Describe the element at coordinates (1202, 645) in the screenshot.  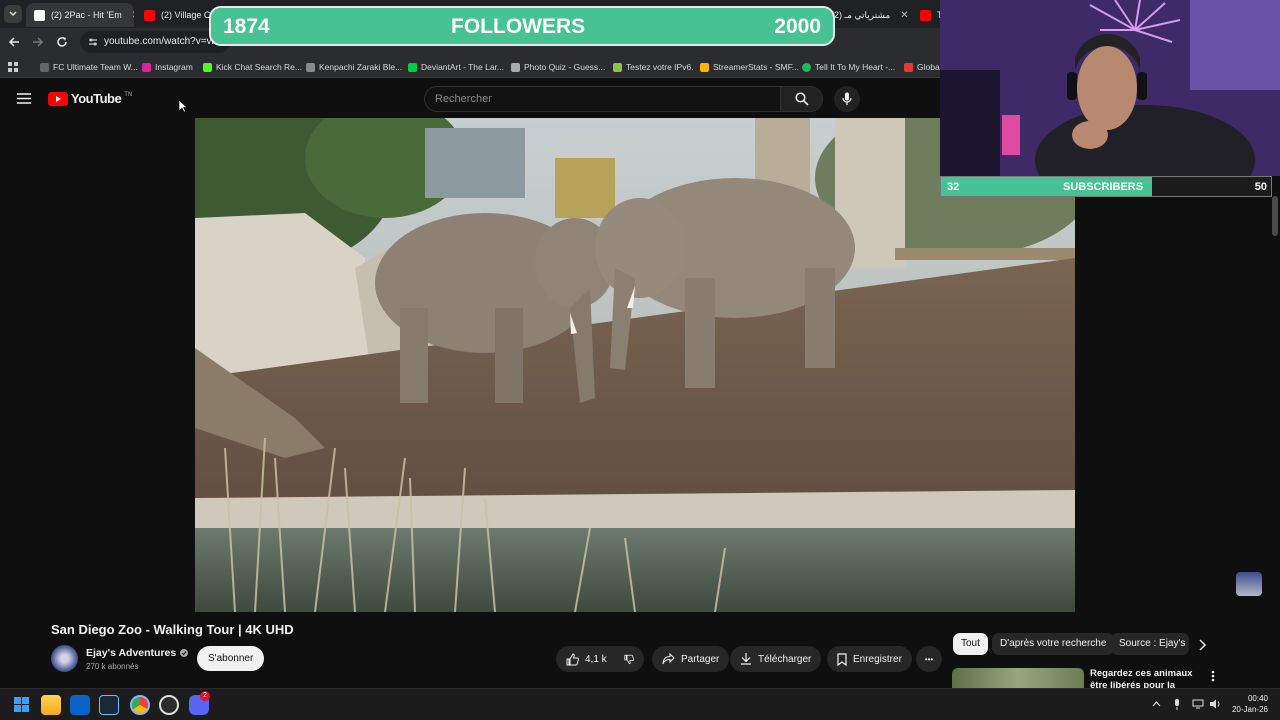
I see `chevron-right-icon` at that location.